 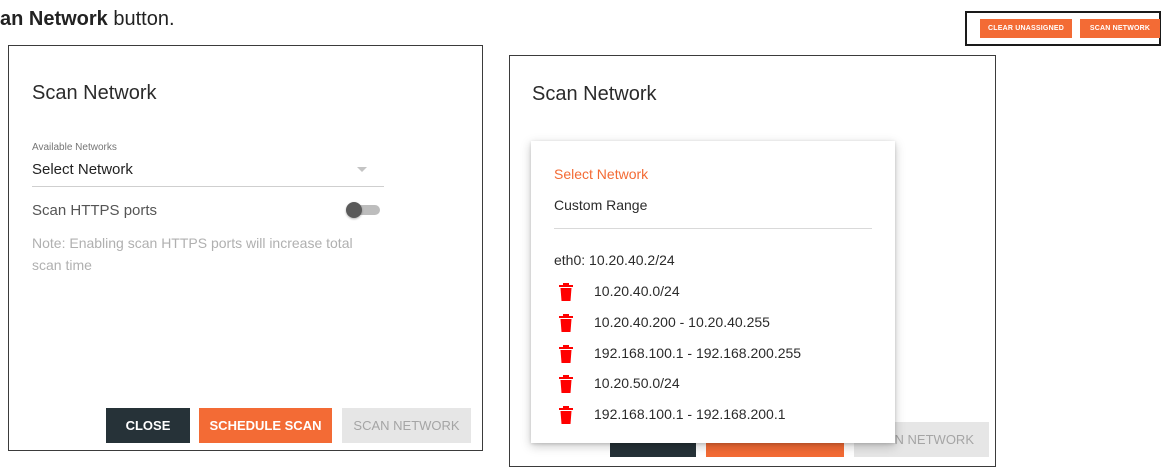 What do you see at coordinates (600, 205) in the screenshot?
I see `menu-item-custom-range: Custom Range` at bounding box center [600, 205].